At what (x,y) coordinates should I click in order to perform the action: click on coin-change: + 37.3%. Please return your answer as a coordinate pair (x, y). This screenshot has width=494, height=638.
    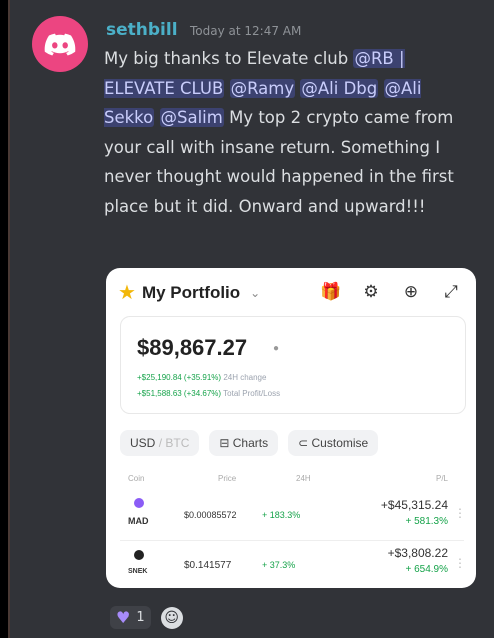
    Looking at the image, I should click on (279, 565).